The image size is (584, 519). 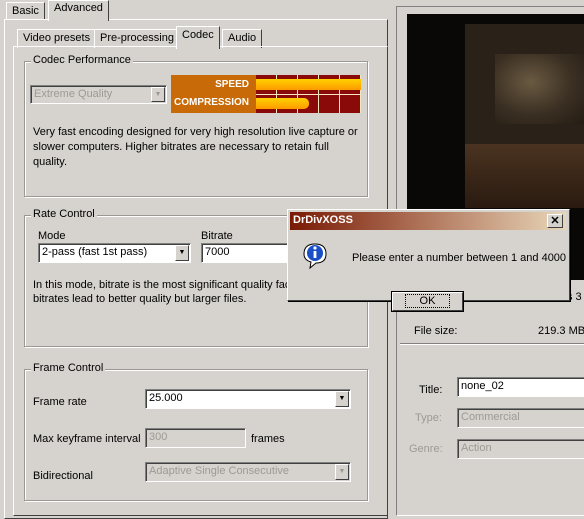 I want to click on title-input-value: none_02, so click(x=482, y=386).